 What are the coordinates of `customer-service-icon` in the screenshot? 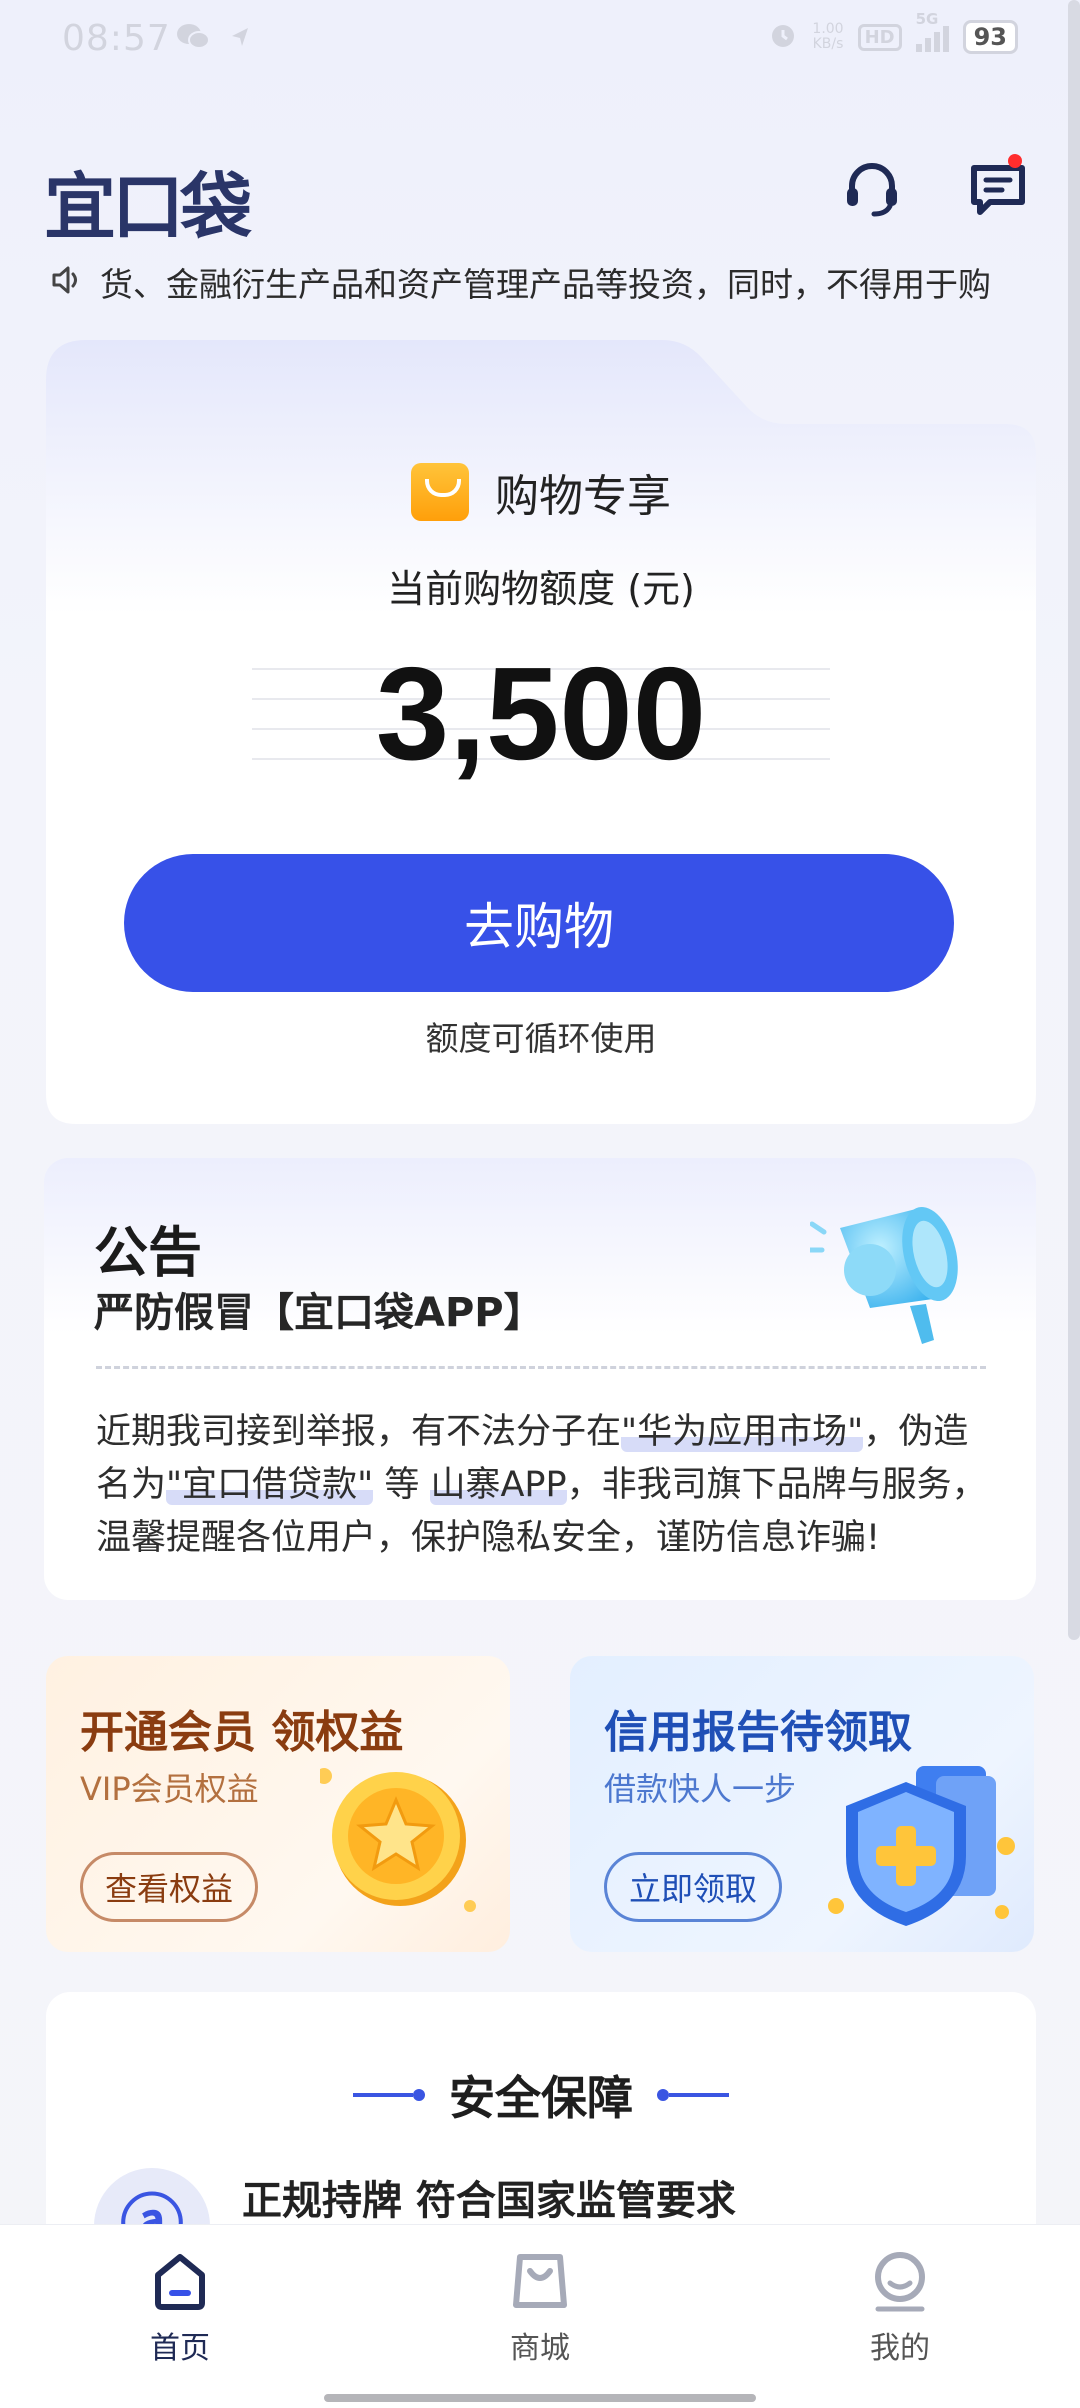 It's located at (872, 188).